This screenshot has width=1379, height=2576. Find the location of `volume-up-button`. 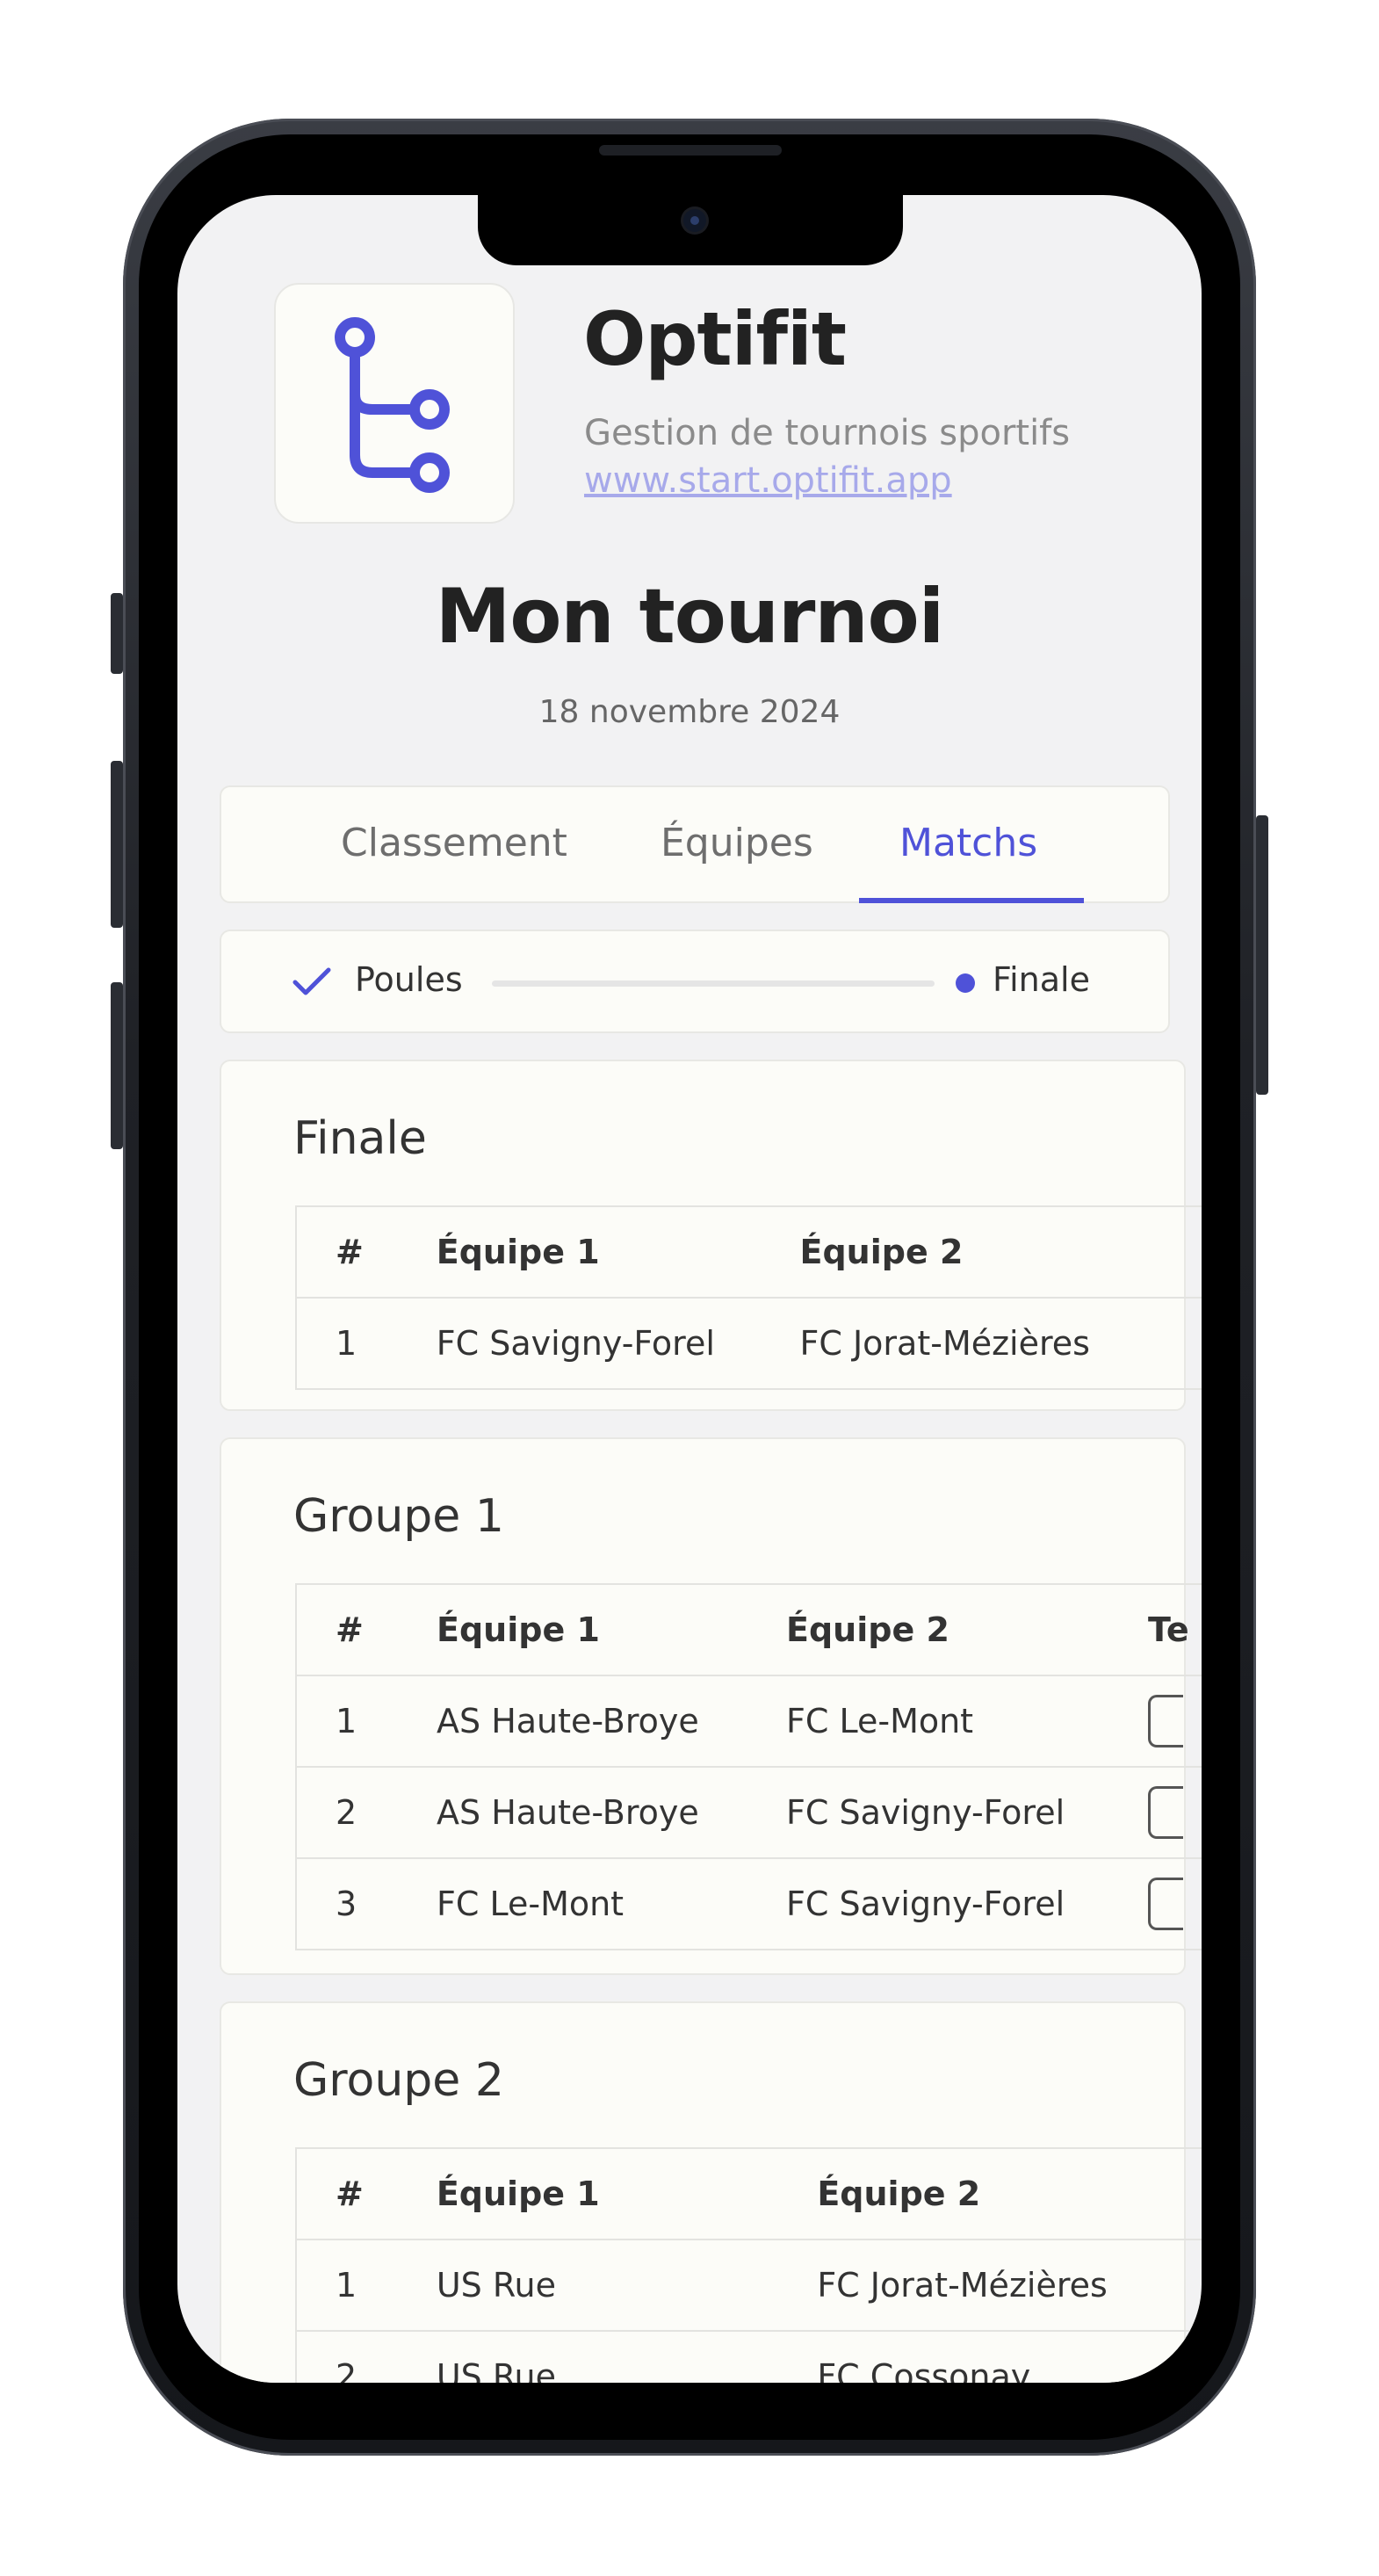

volume-up-button is located at coordinates (117, 844).